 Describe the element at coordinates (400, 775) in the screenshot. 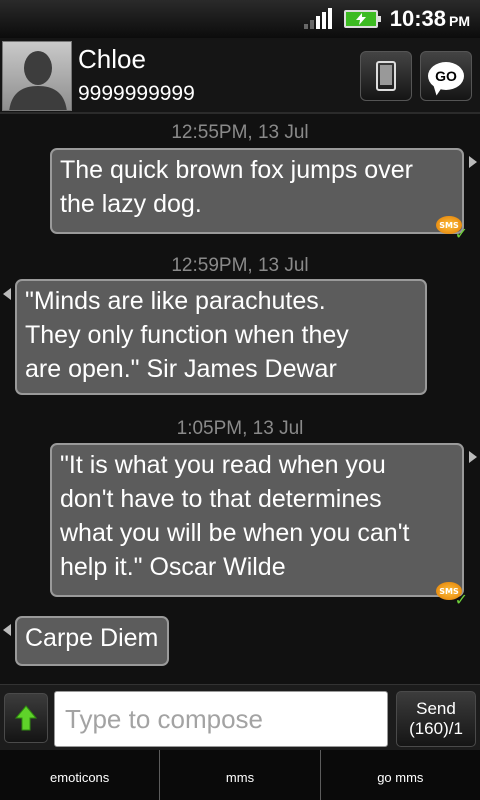

I see `go-mms-button: go mms` at that location.